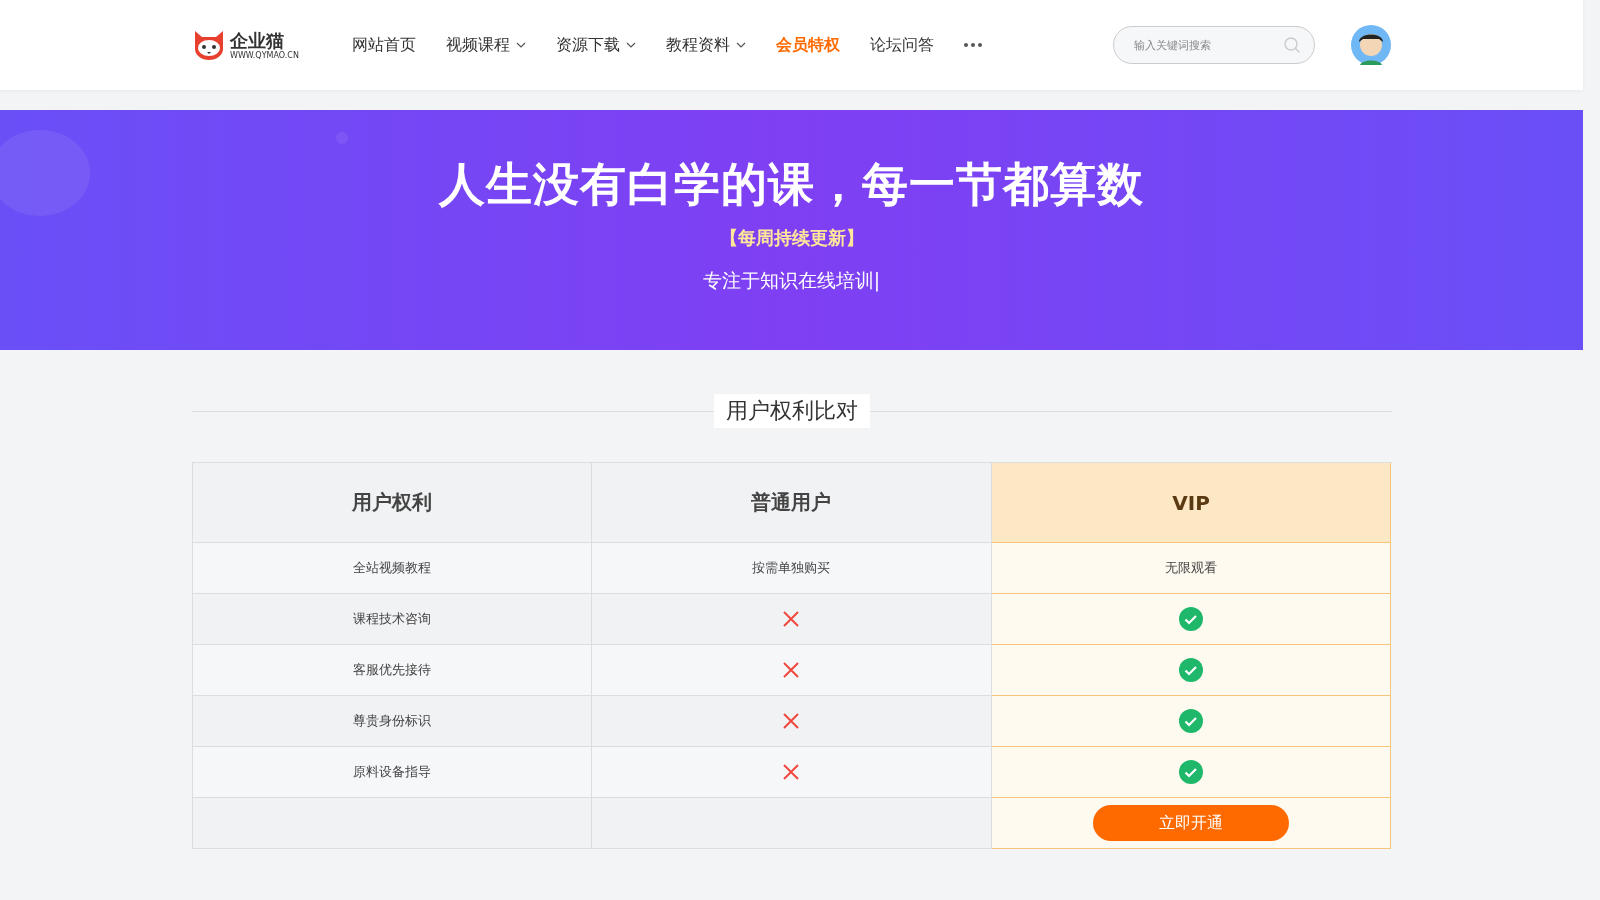 Image resolution: width=1600 pixels, height=900 pixels. What do you see at coordinates (596, 45) in the screenshot?
I see `nav-item: 资源下载` at bounding box center [596, 45].